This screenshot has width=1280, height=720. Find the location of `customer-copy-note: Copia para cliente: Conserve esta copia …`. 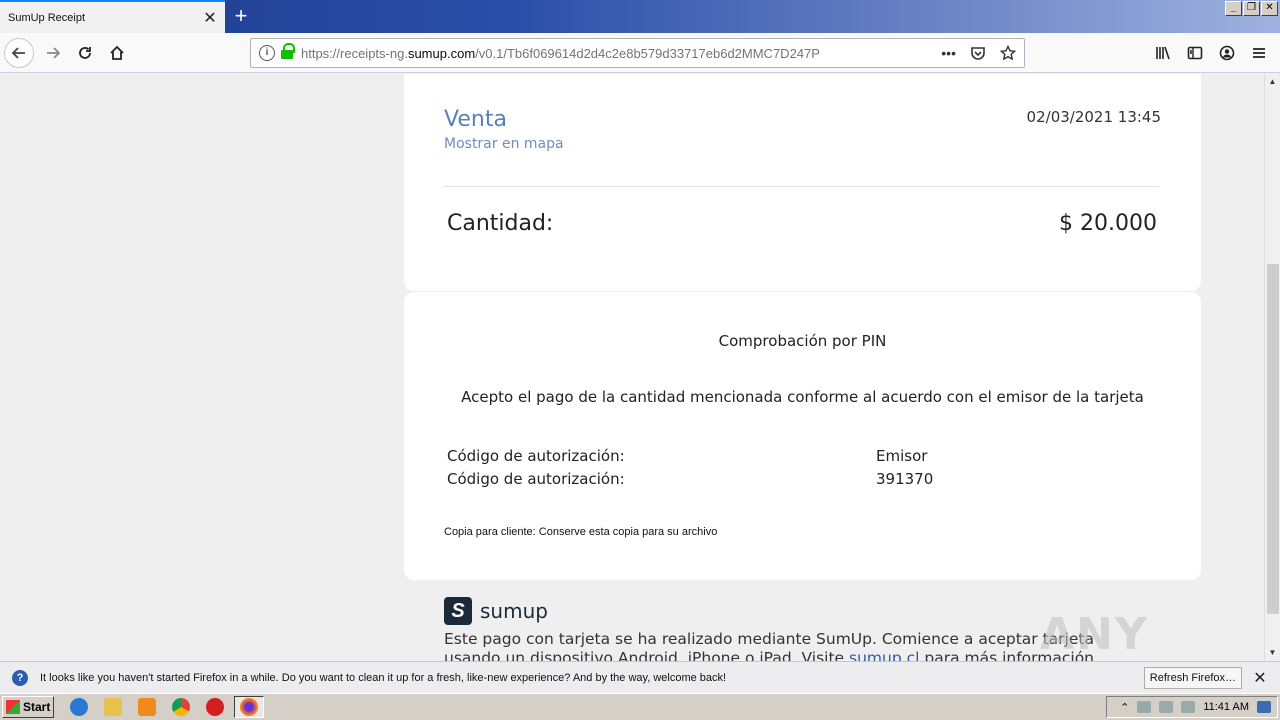

customer-copy-note: Copia para cliente: Conserve esta copia … is located at coordinates (581, 532).